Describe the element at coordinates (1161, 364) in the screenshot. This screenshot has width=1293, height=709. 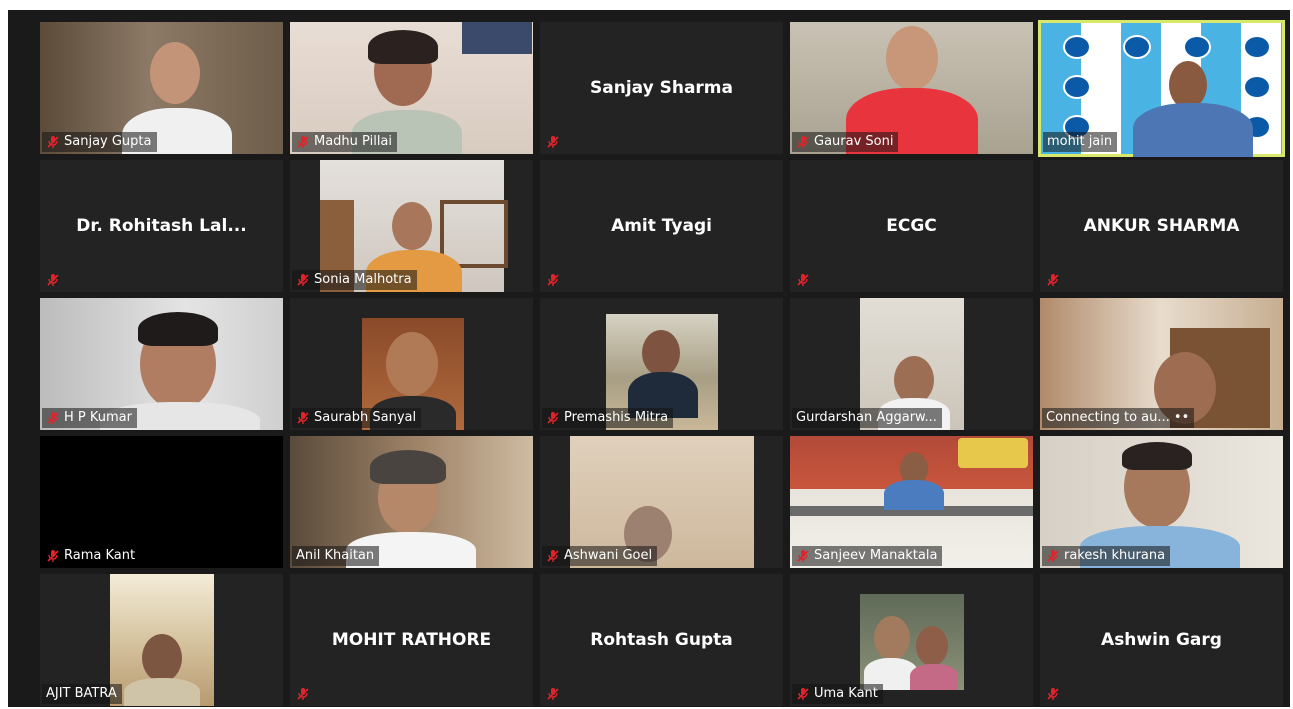
I see `participant-tile: Connecting to au... ••` at that location.